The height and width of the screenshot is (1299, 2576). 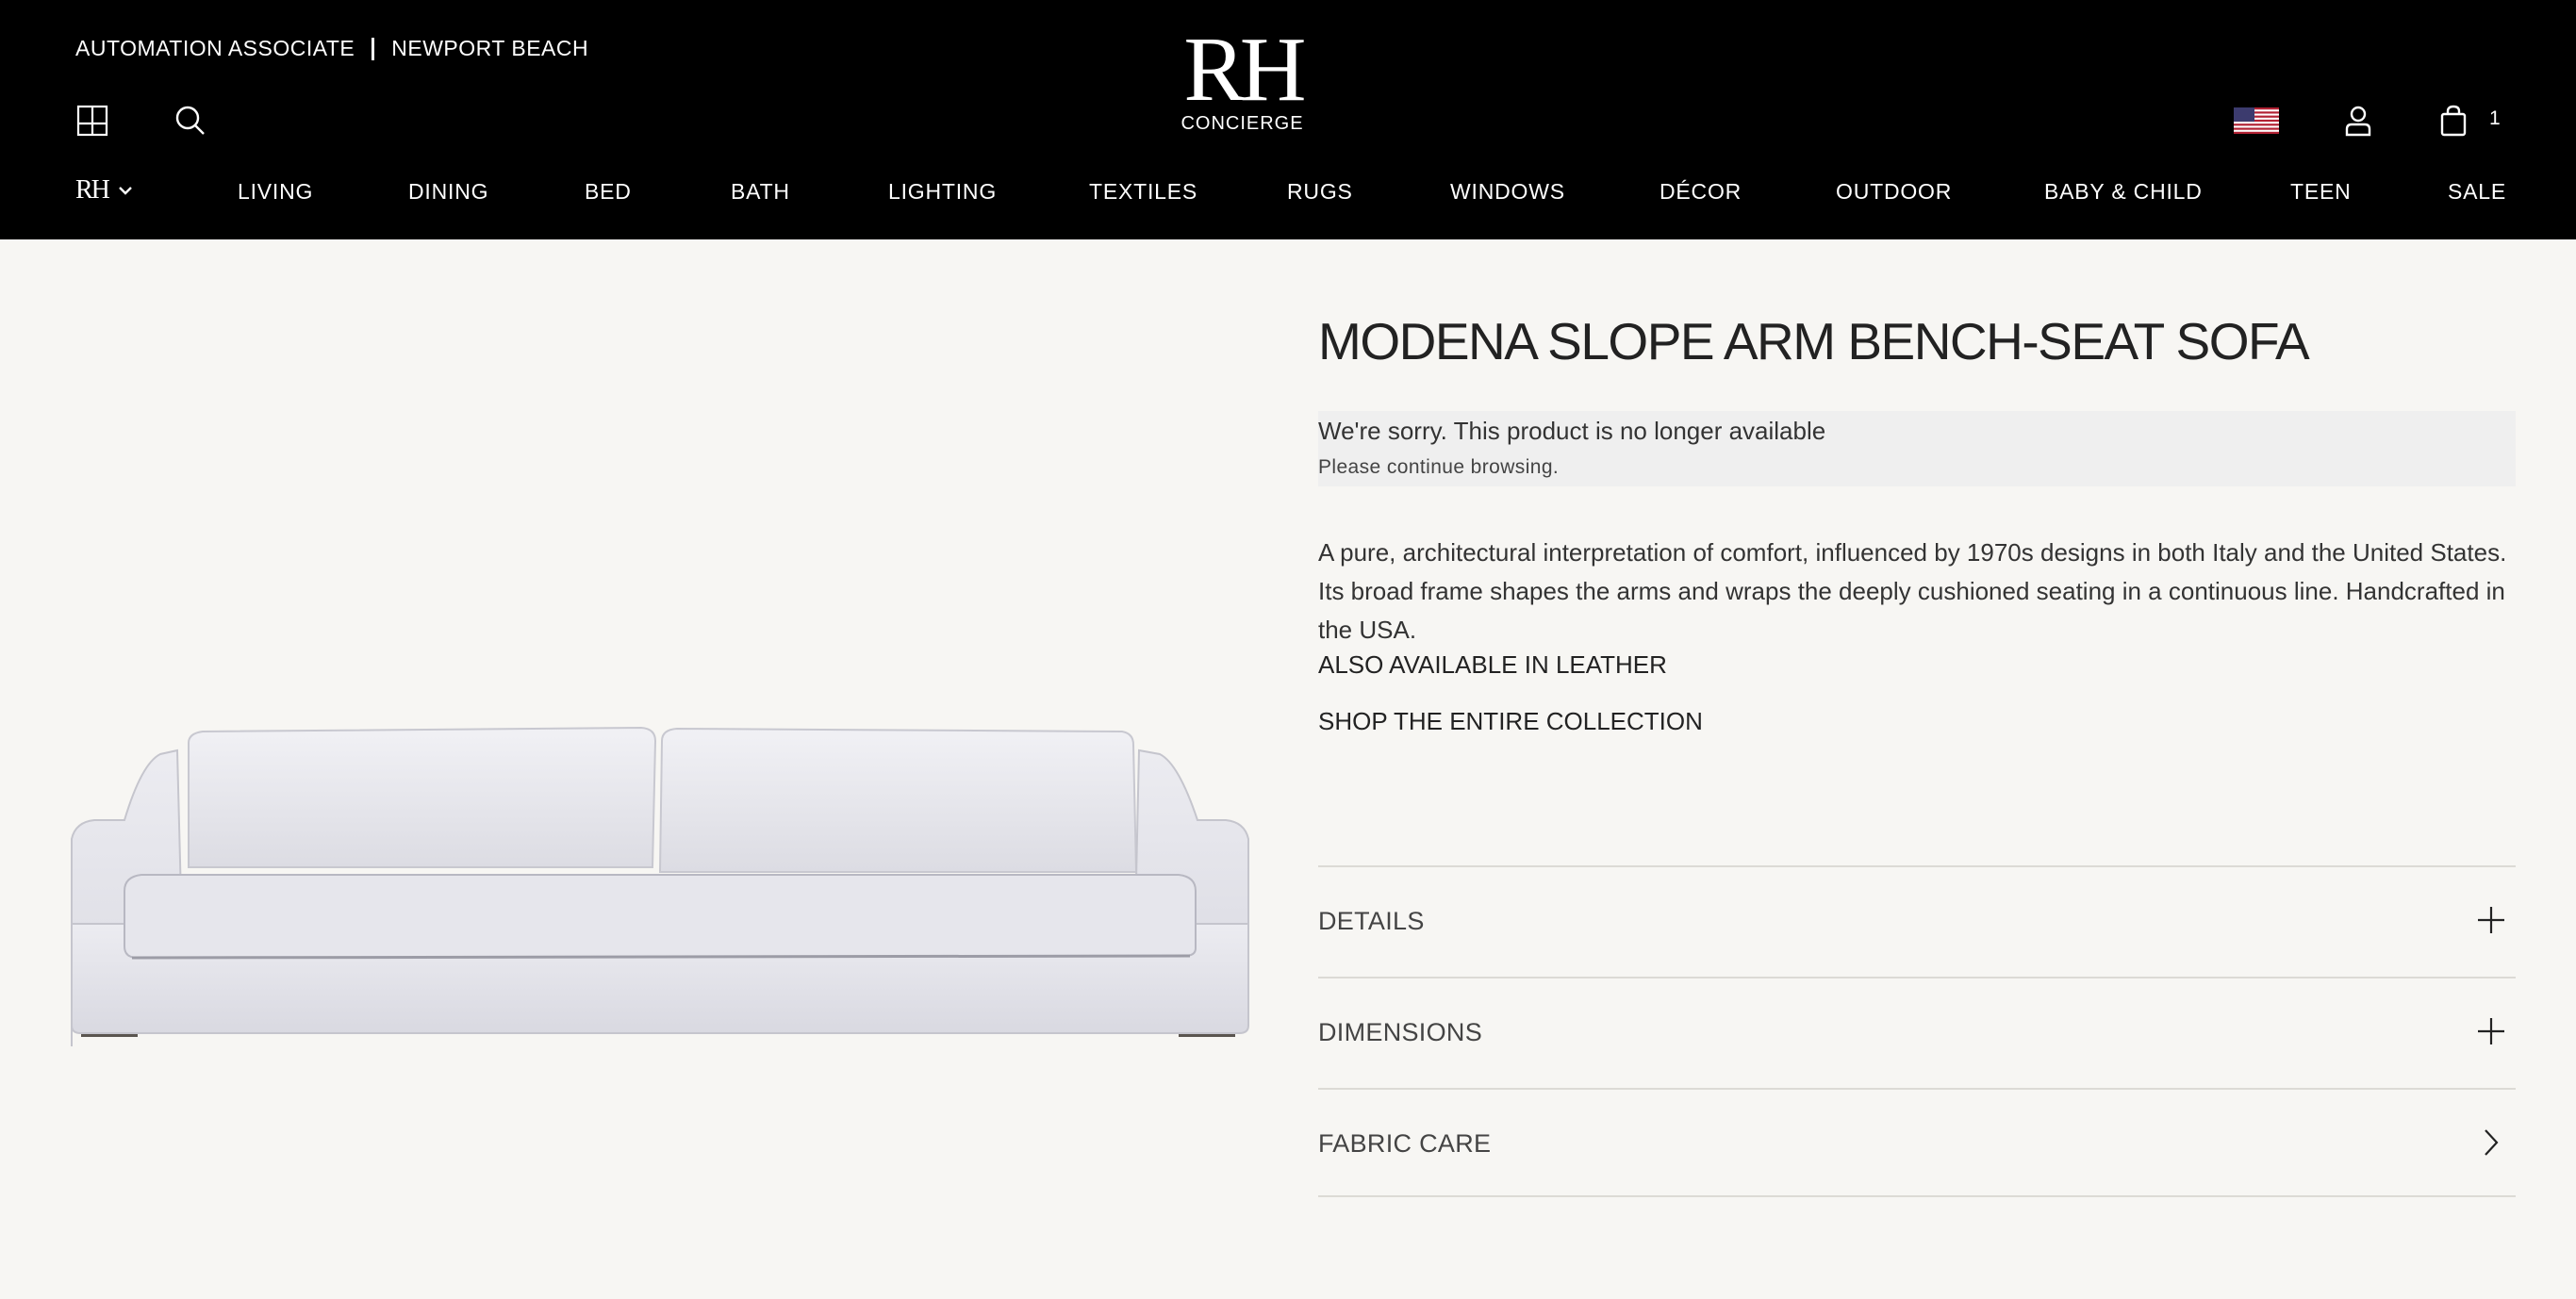 I want to click on accordion-dimensions: DIMENSIONS, so click(x=1917, y=1033).